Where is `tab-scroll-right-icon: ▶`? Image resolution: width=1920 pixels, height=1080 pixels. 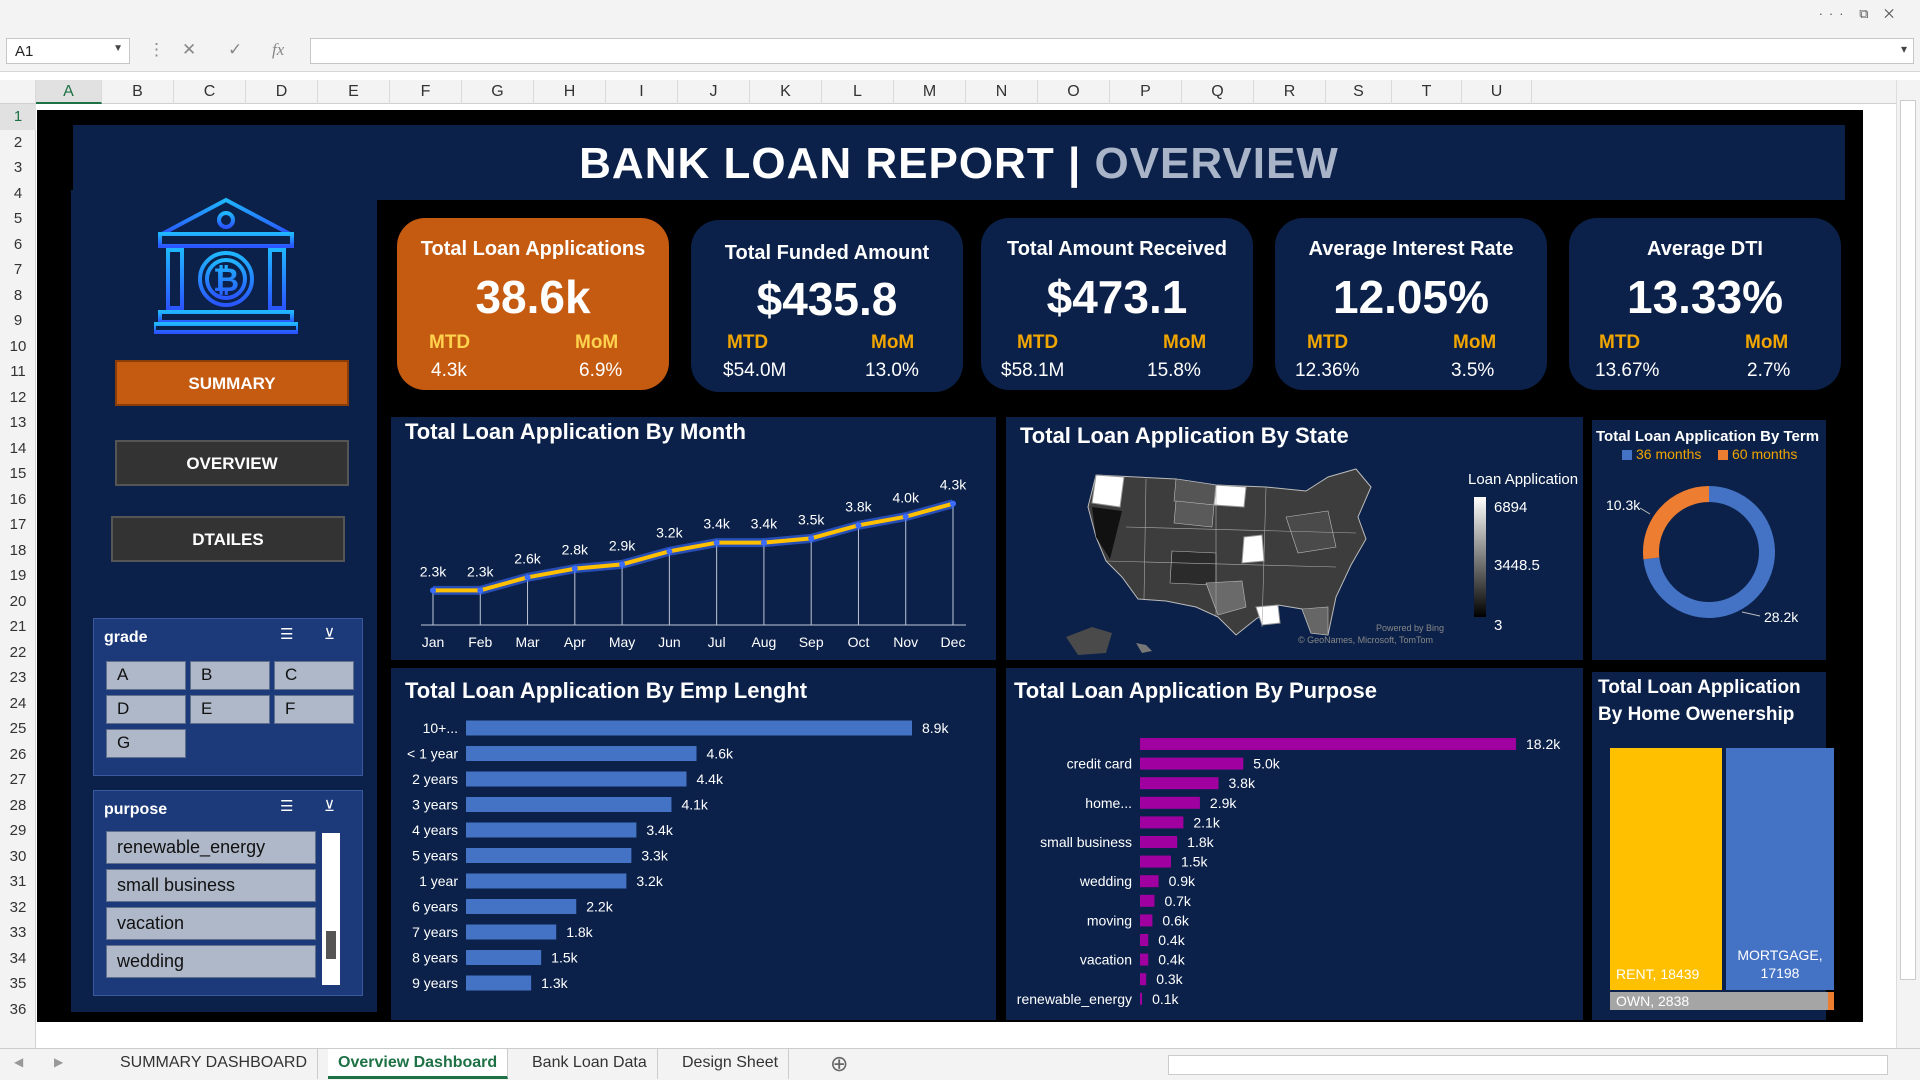
tab-scroll-right-icon: ▶ is located at coordinates (58, 1062).